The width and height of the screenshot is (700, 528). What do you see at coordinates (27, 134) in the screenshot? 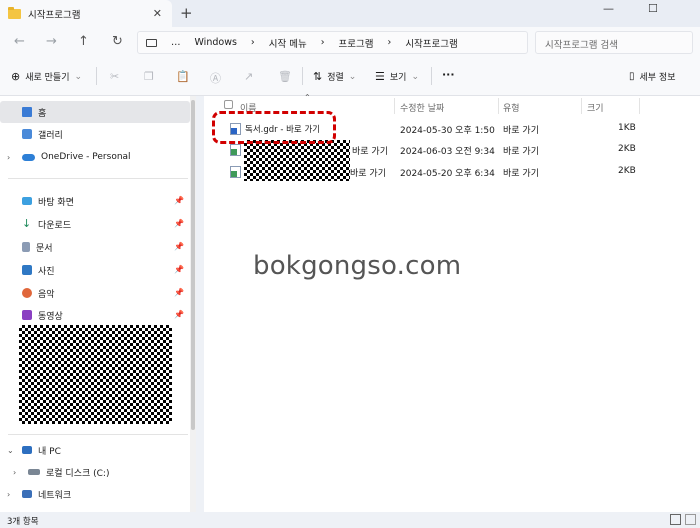
I see `gallery-icon` at bounding box center [27, 134].